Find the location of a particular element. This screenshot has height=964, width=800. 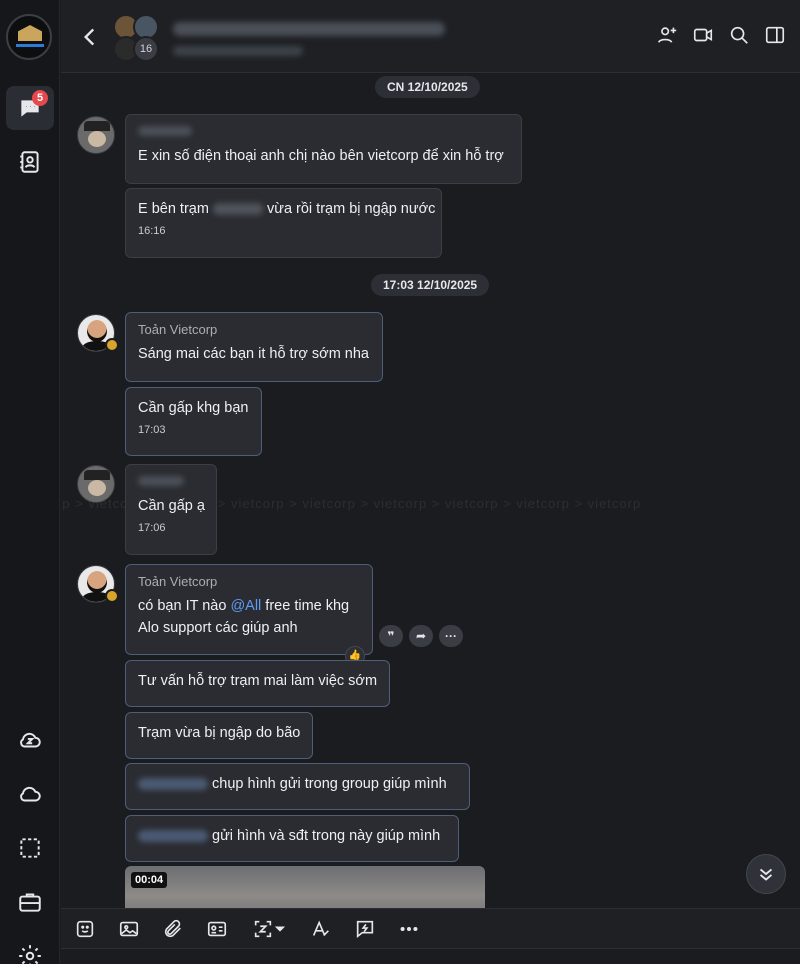

video-call-button is located at coordinates (703, 35).